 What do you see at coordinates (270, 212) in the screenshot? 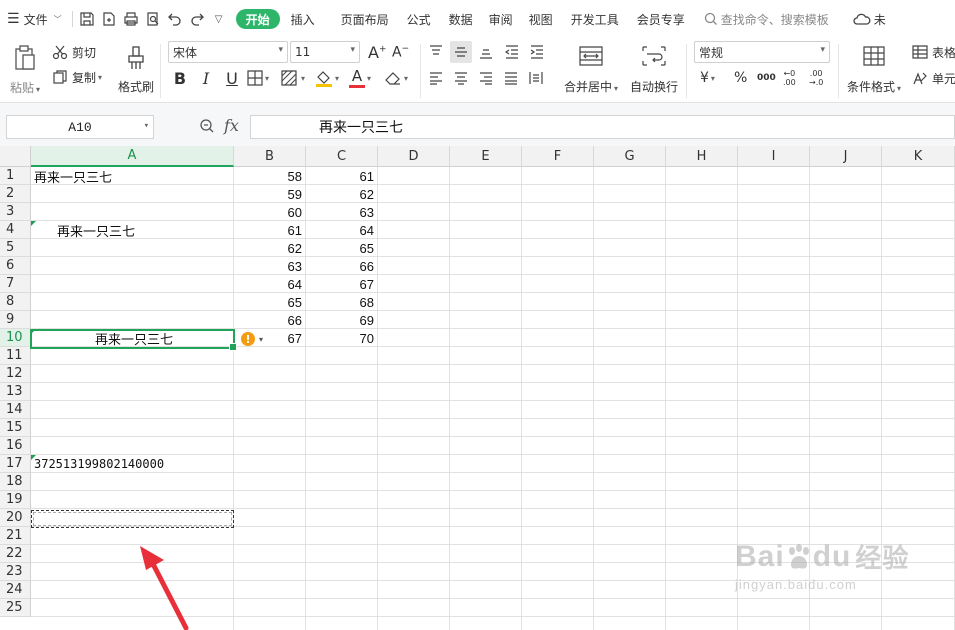
I see `cell-b3: 60` at bounding box center [270, 212].